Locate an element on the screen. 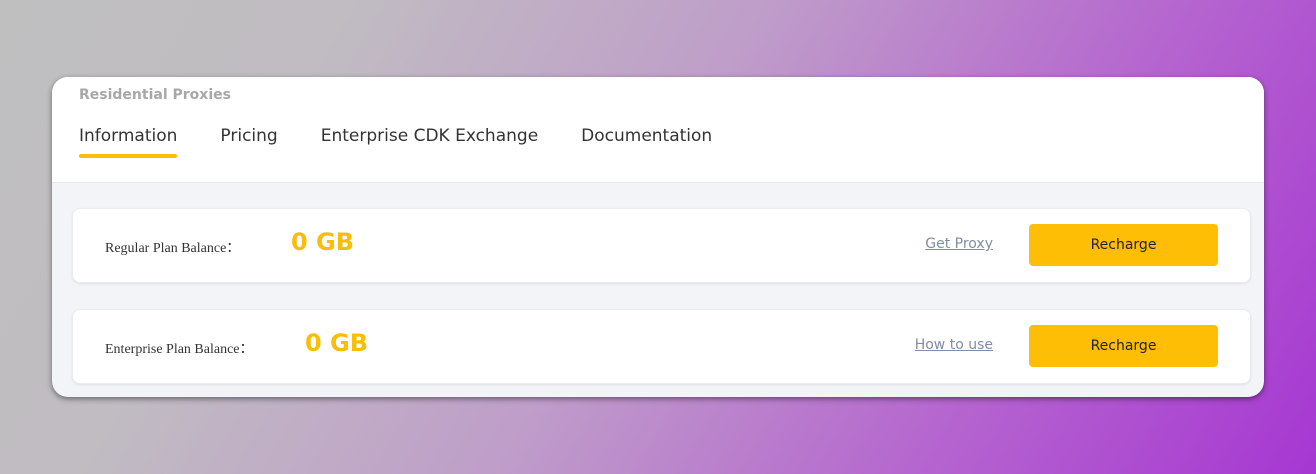 The height and width of the screenshot is (474, 1316). tab-enterprise-cdk-exchange: Enterprise CDK Exchange is located at coordinates (429, 142).